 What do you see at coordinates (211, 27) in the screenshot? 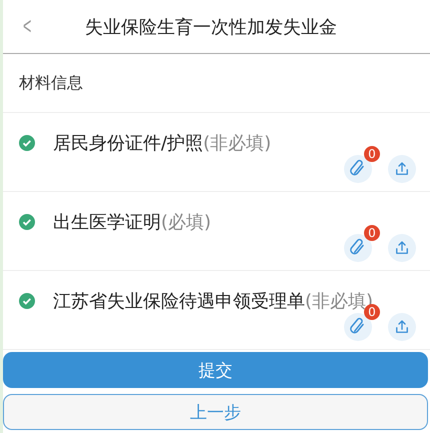
I see `page-title: 失业保险生育一次性加发失业金` at bounding box center [211, 27].